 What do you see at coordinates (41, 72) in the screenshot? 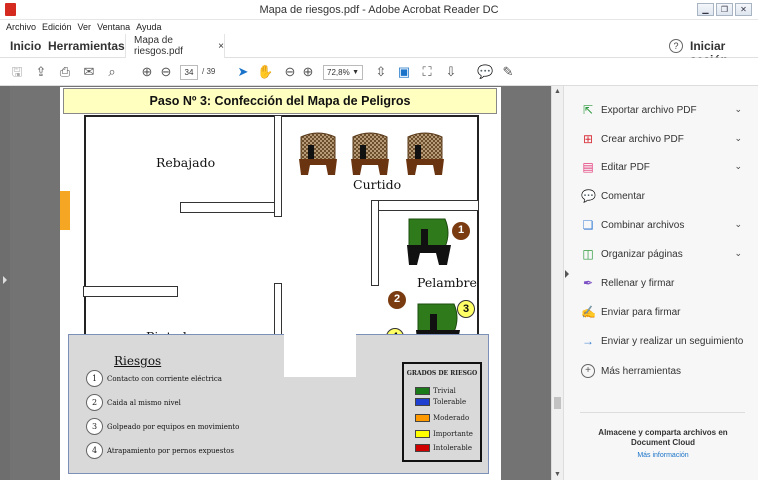
I see `upload-cloud-icon: ⇪` at bounding box center [41, 72].